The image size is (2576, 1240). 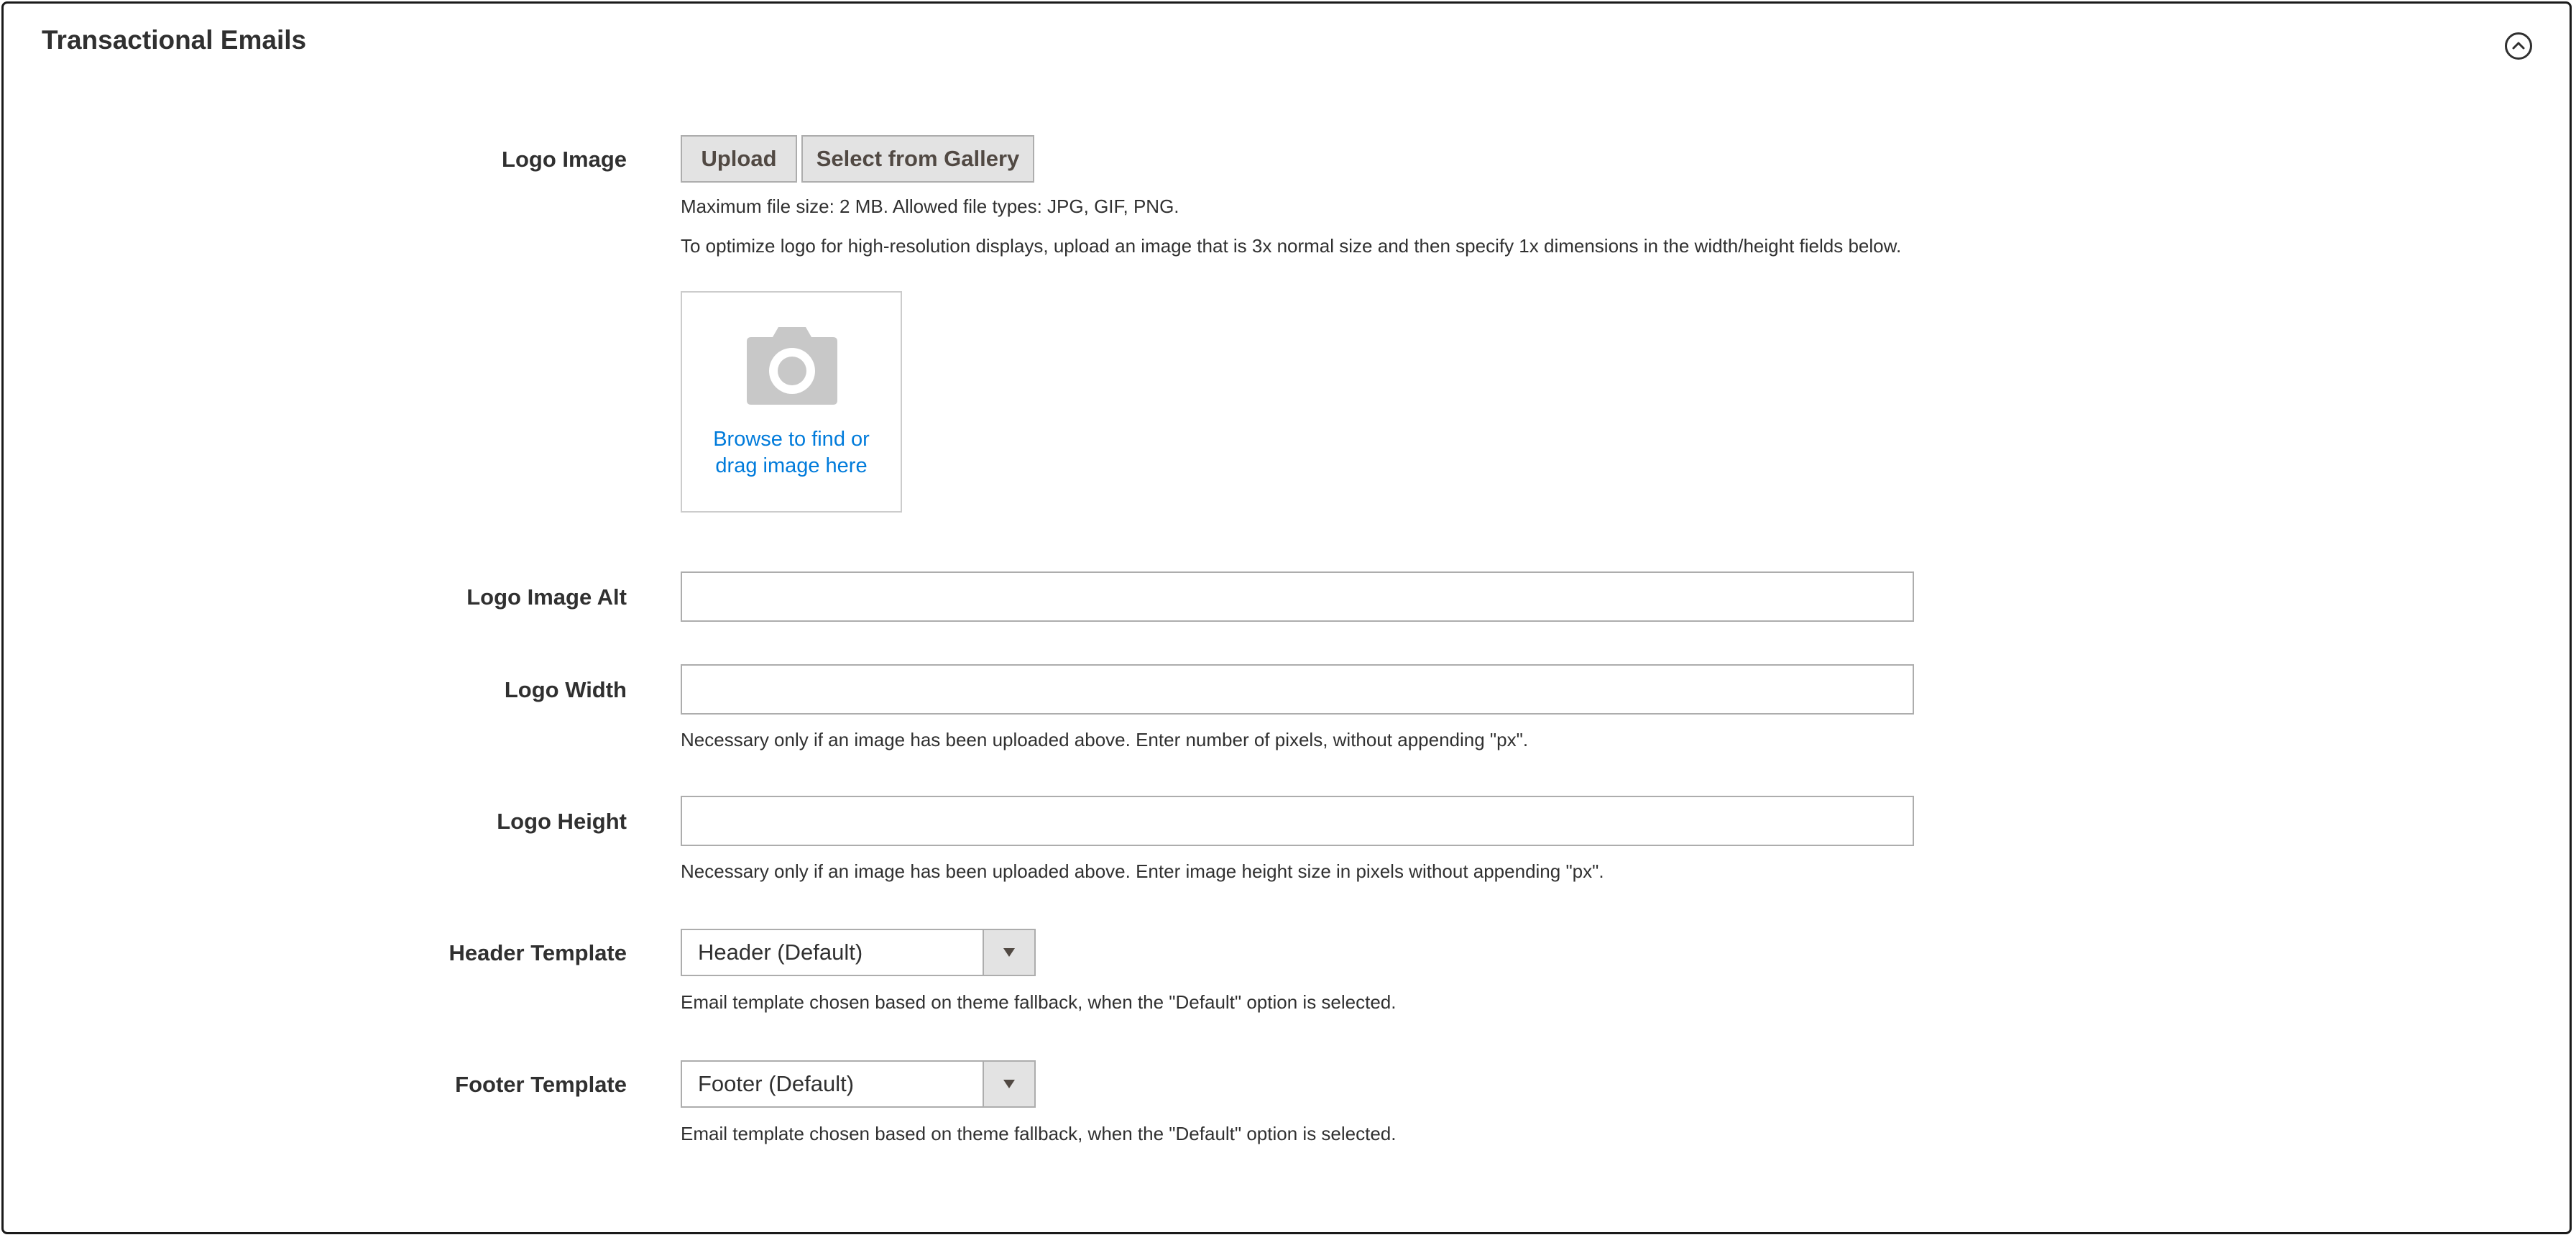 I want to click on collapse-toggle-icon, so click(x=2518, y=46).